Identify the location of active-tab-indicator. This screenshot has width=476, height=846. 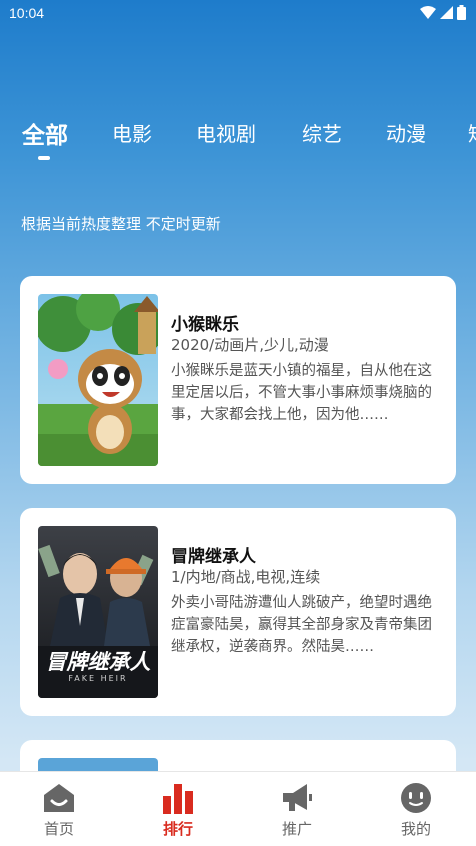
(44, 158).